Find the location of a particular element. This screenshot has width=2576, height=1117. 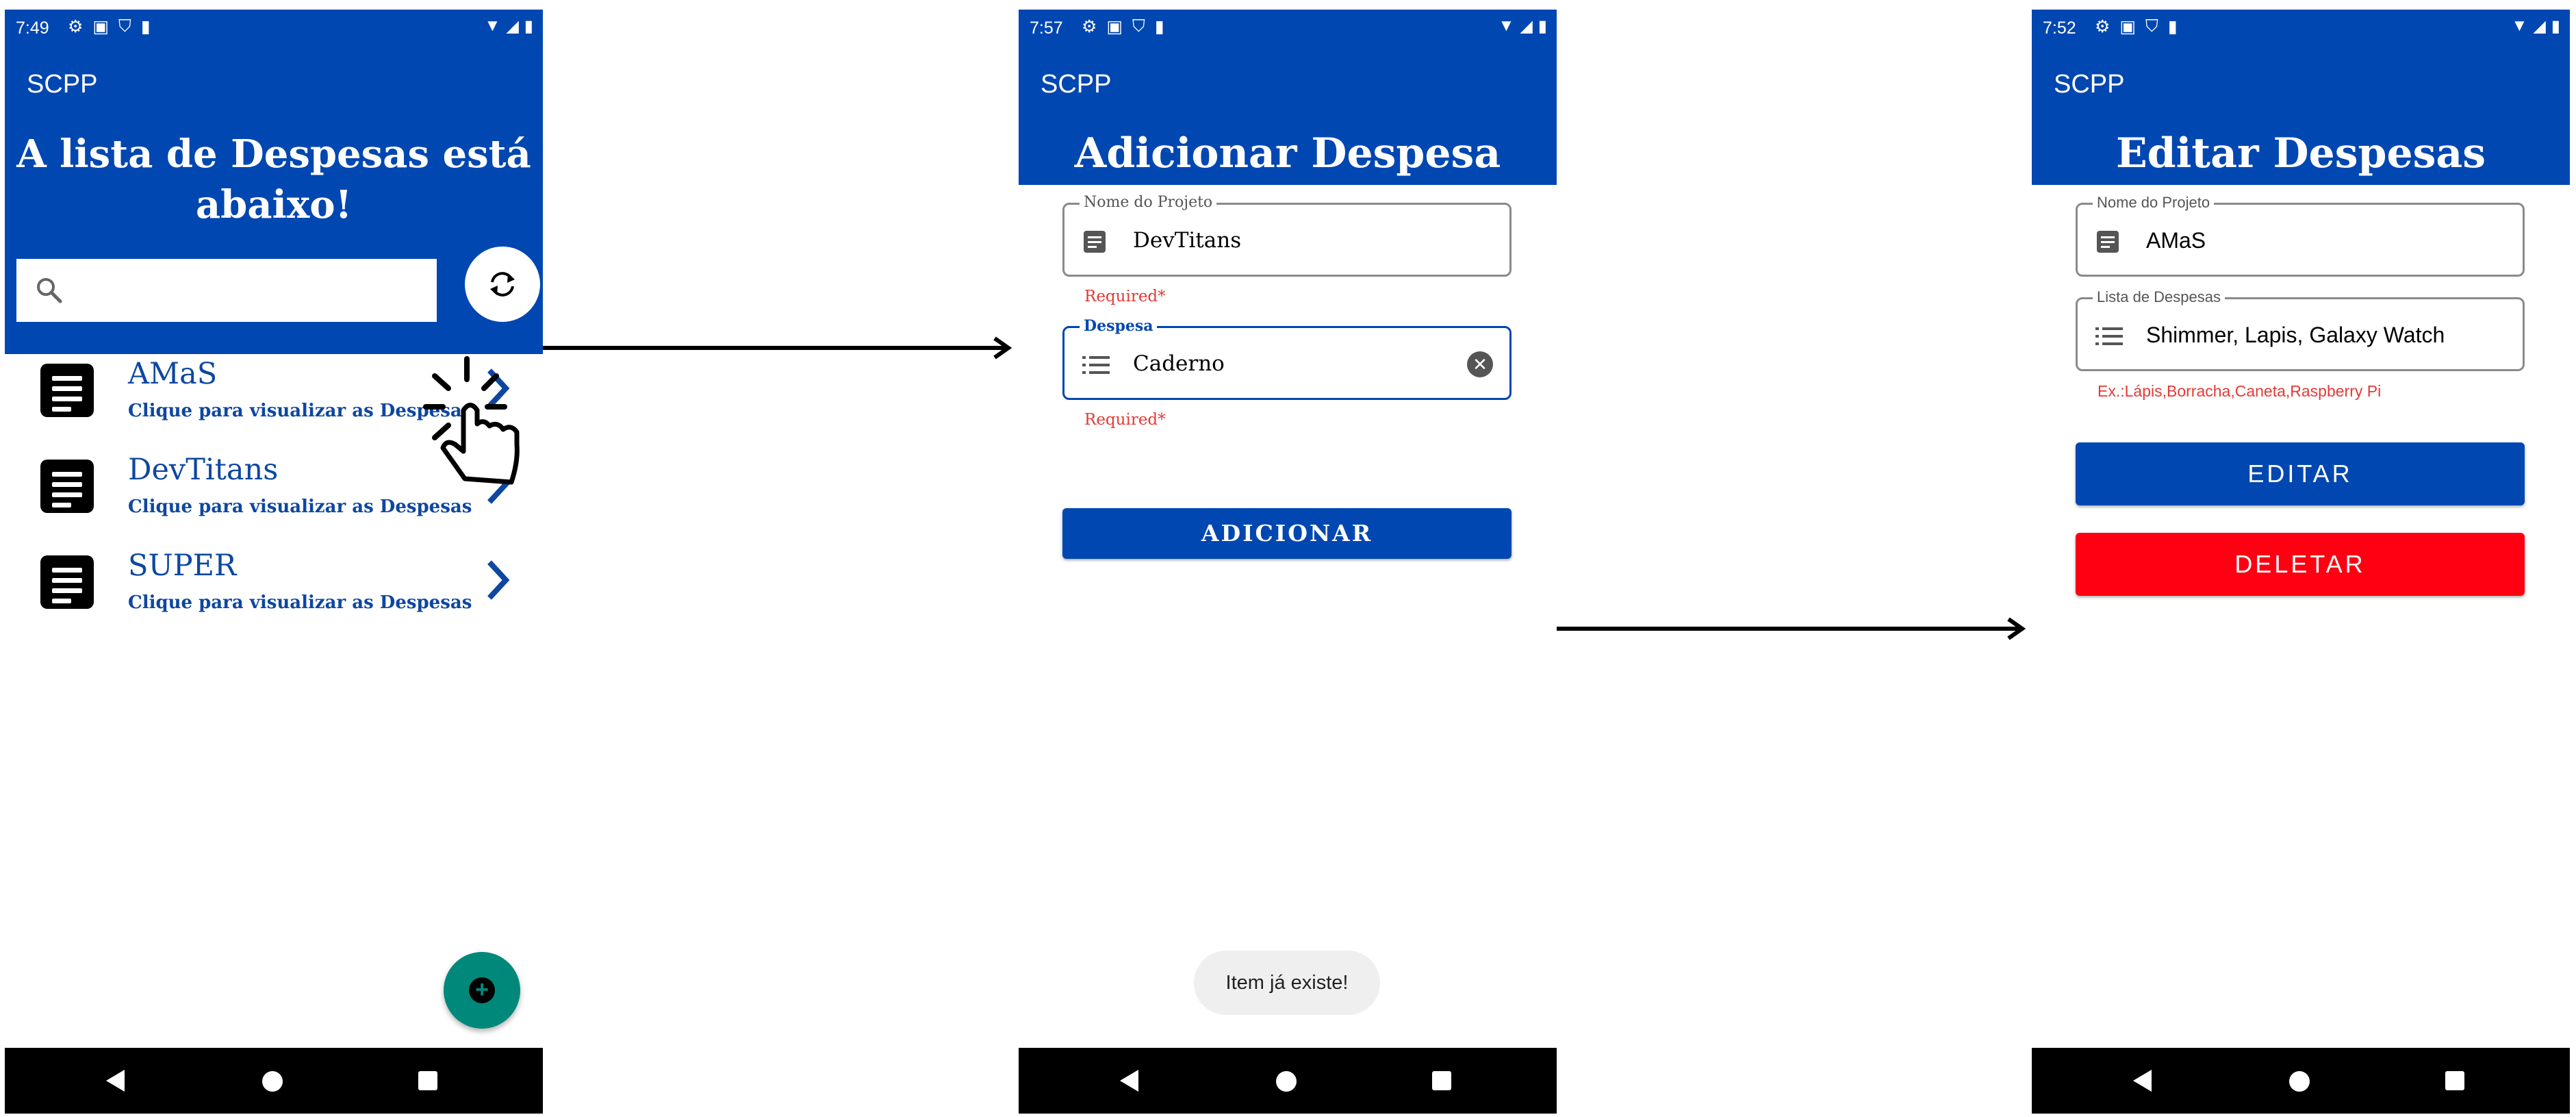

project-name-field: Nome do Projeto AMaS is located at coordinates (2300, 235).